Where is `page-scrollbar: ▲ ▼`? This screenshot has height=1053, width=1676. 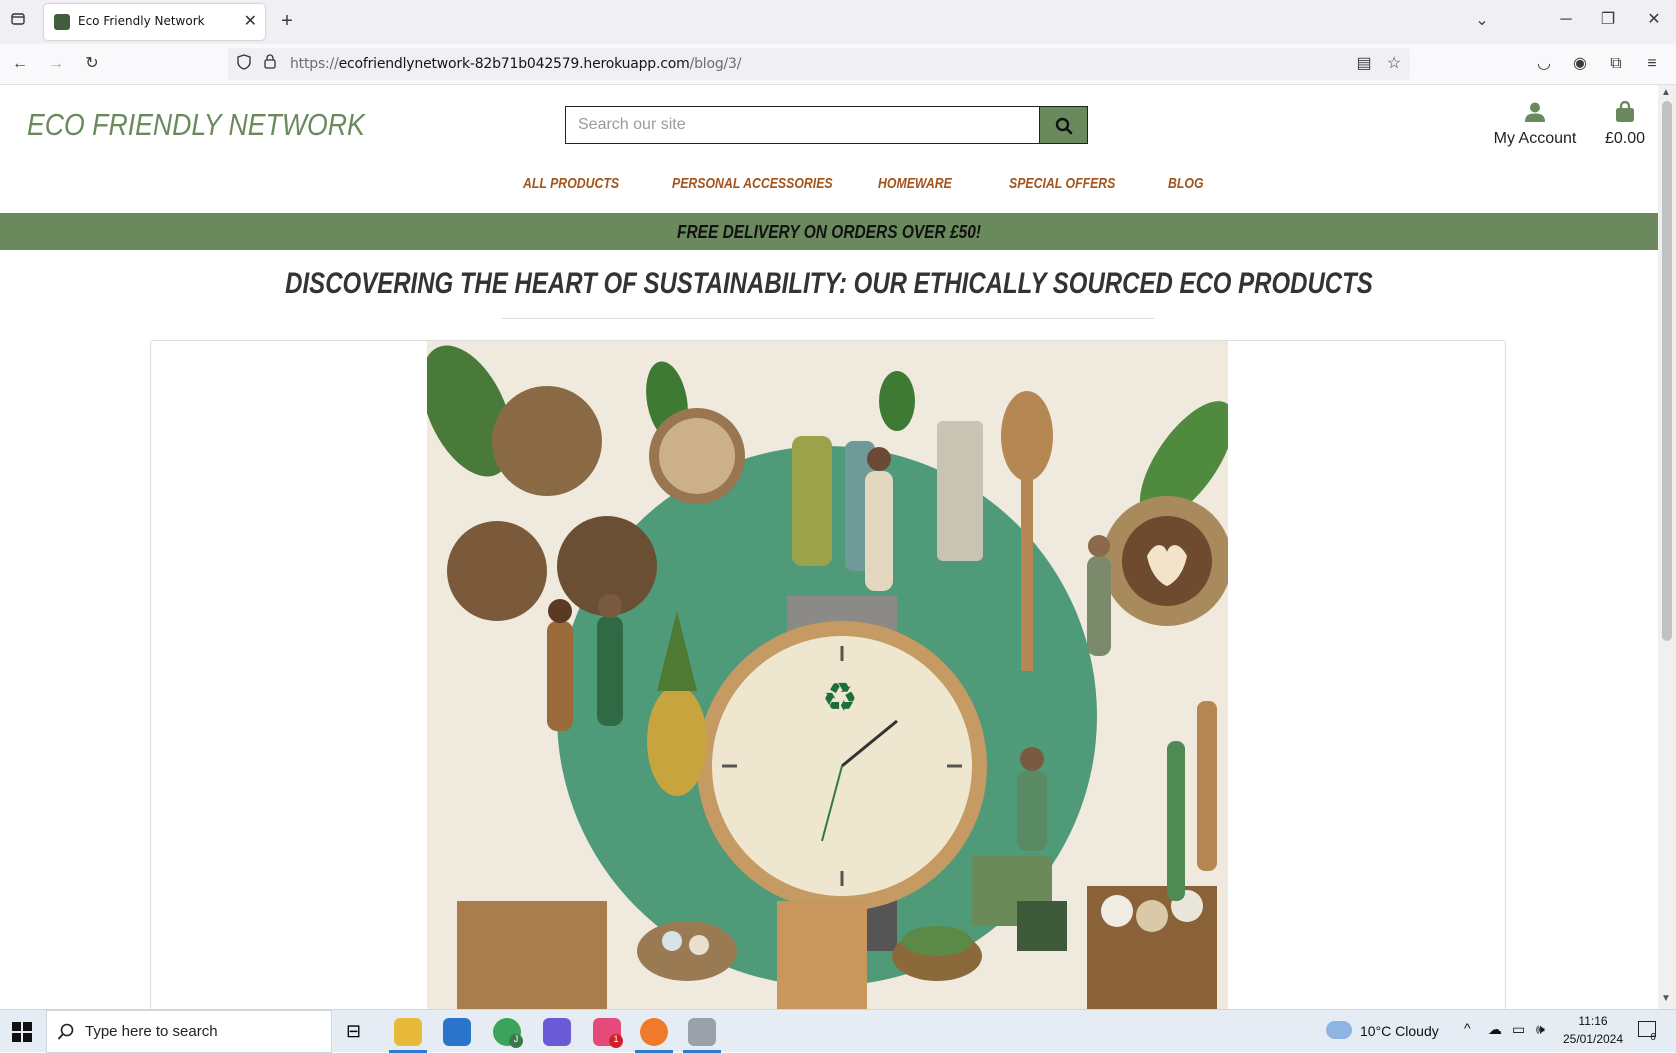 page-scrollbar: ▲ ▼ is located at coordinates (1667, 547).